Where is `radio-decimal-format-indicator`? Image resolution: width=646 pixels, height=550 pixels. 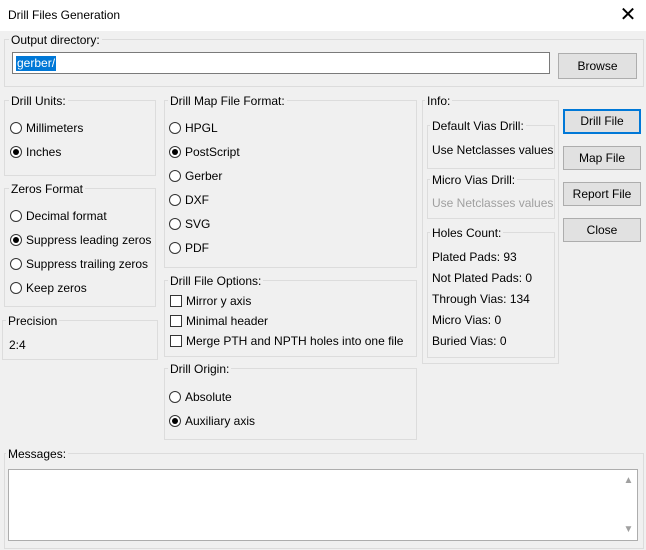 radio-decimal-format-indicator is located at coordinates (16, 216).